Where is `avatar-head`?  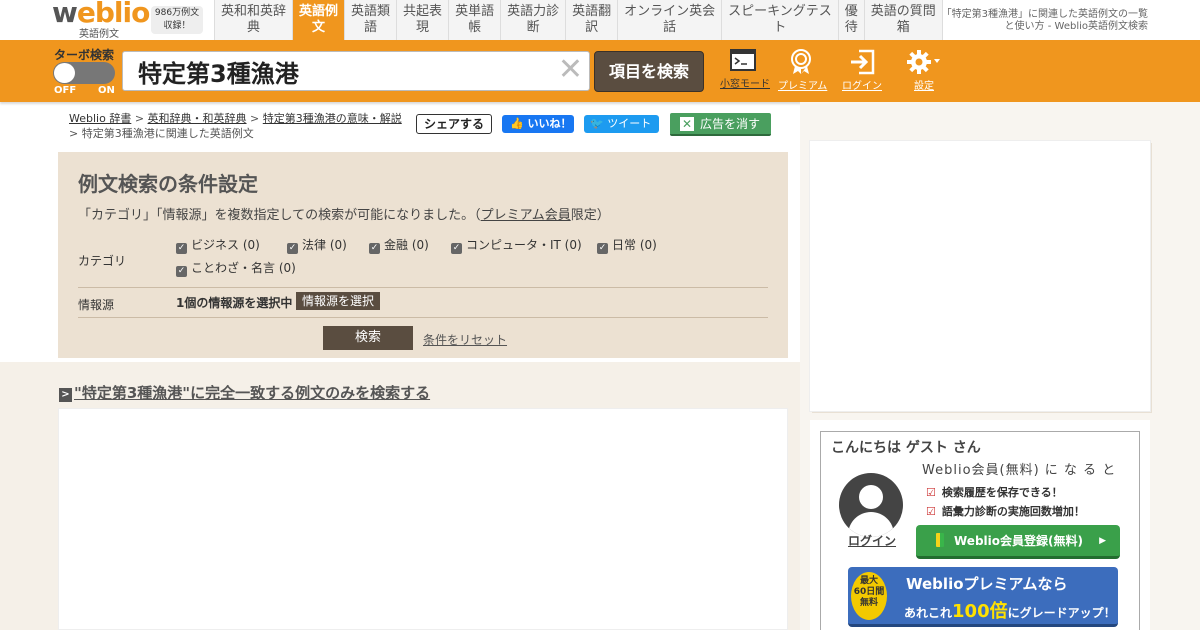 avatar-head is located at coordinates (871, 497).